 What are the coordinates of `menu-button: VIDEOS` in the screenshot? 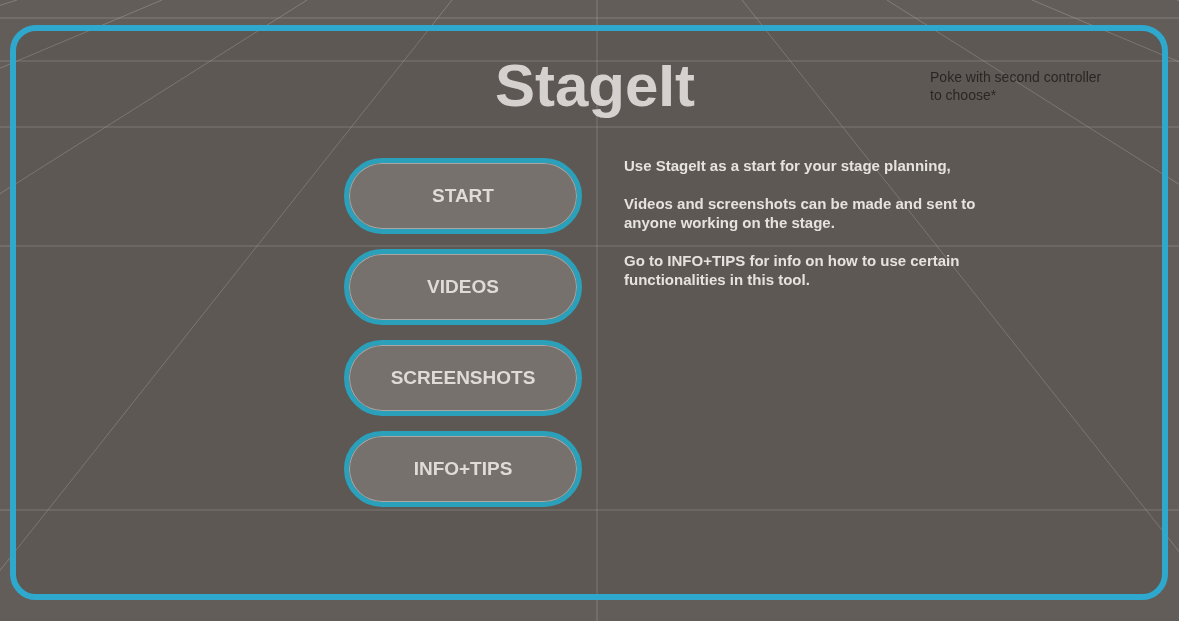 It's located at (463, 287).